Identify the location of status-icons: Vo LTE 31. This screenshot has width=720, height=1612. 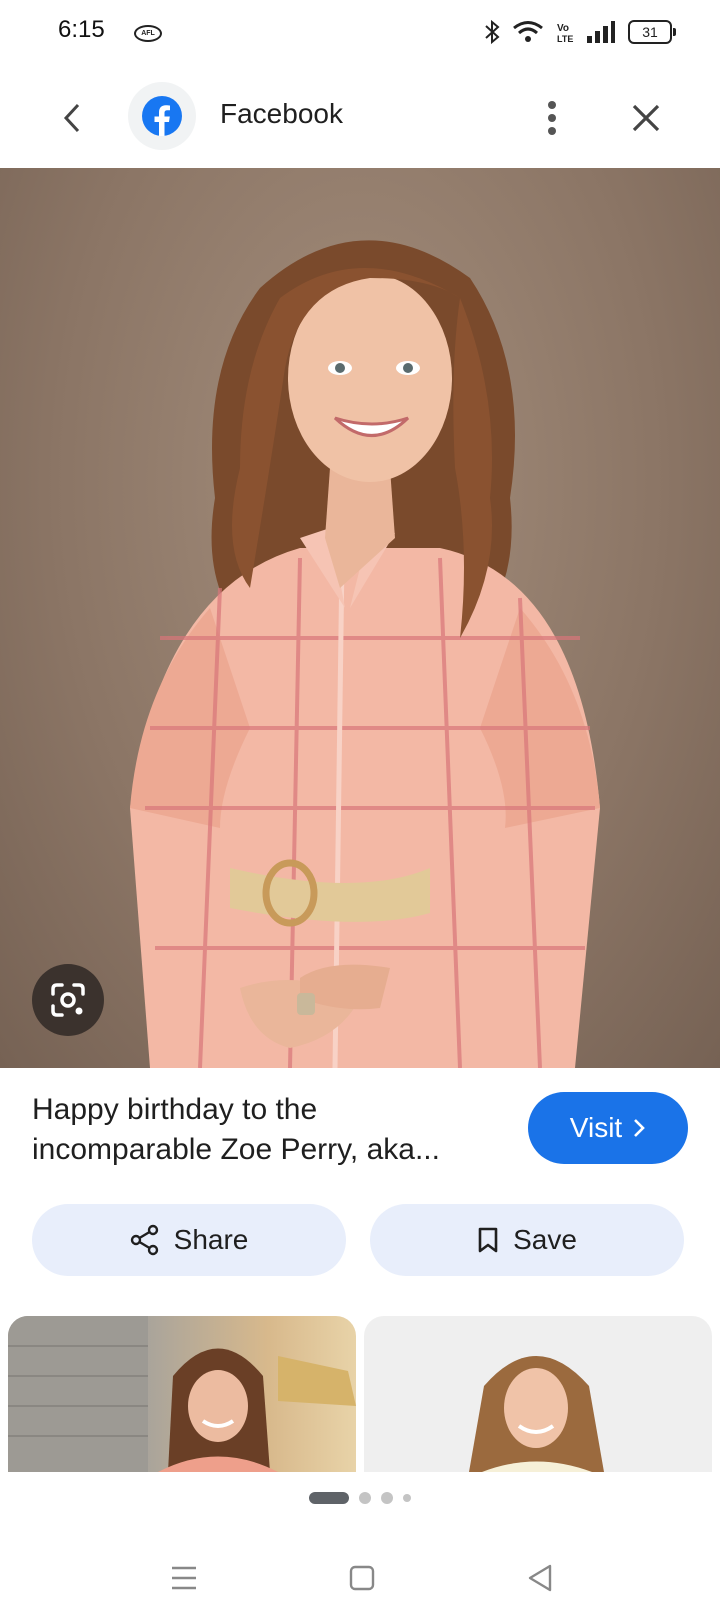
(580, 32).